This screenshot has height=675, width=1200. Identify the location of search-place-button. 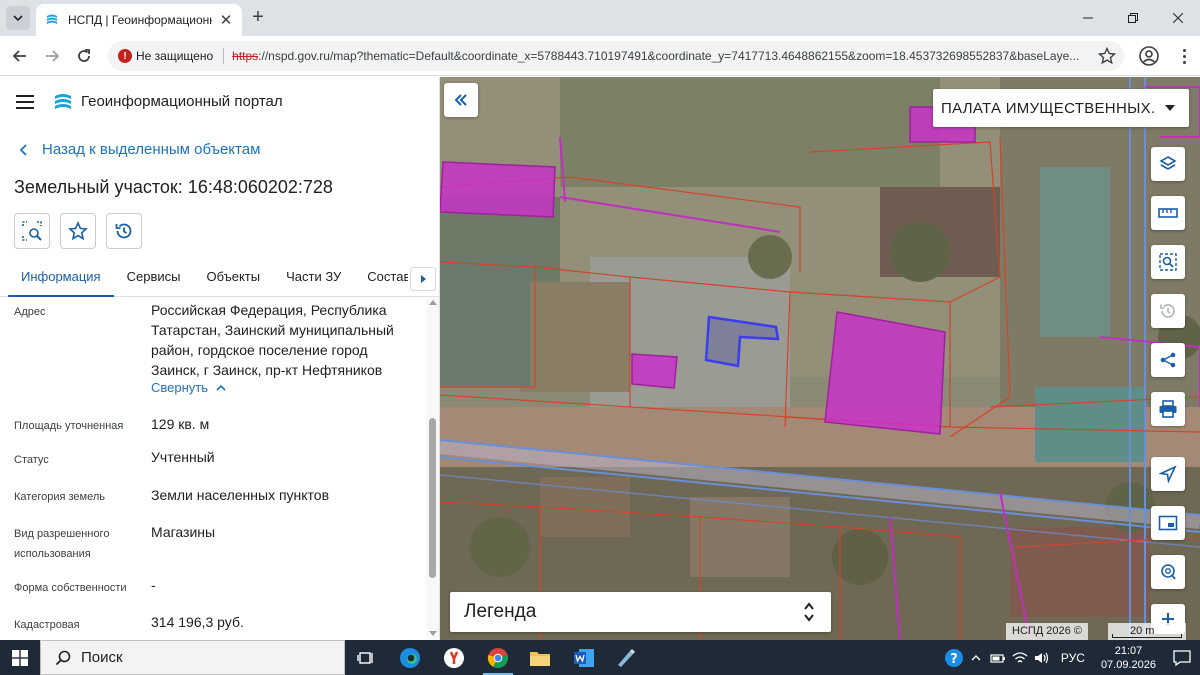
(1168, 572).